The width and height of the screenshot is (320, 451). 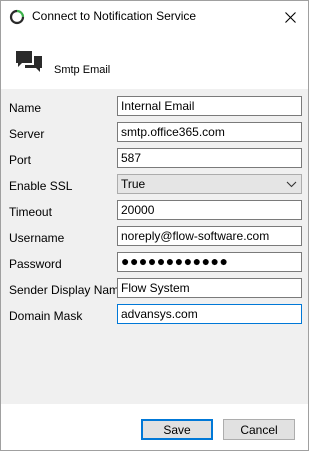 I want to click on form-row-enable-ssl: Enable SSL True, so click(x=154, y=187).